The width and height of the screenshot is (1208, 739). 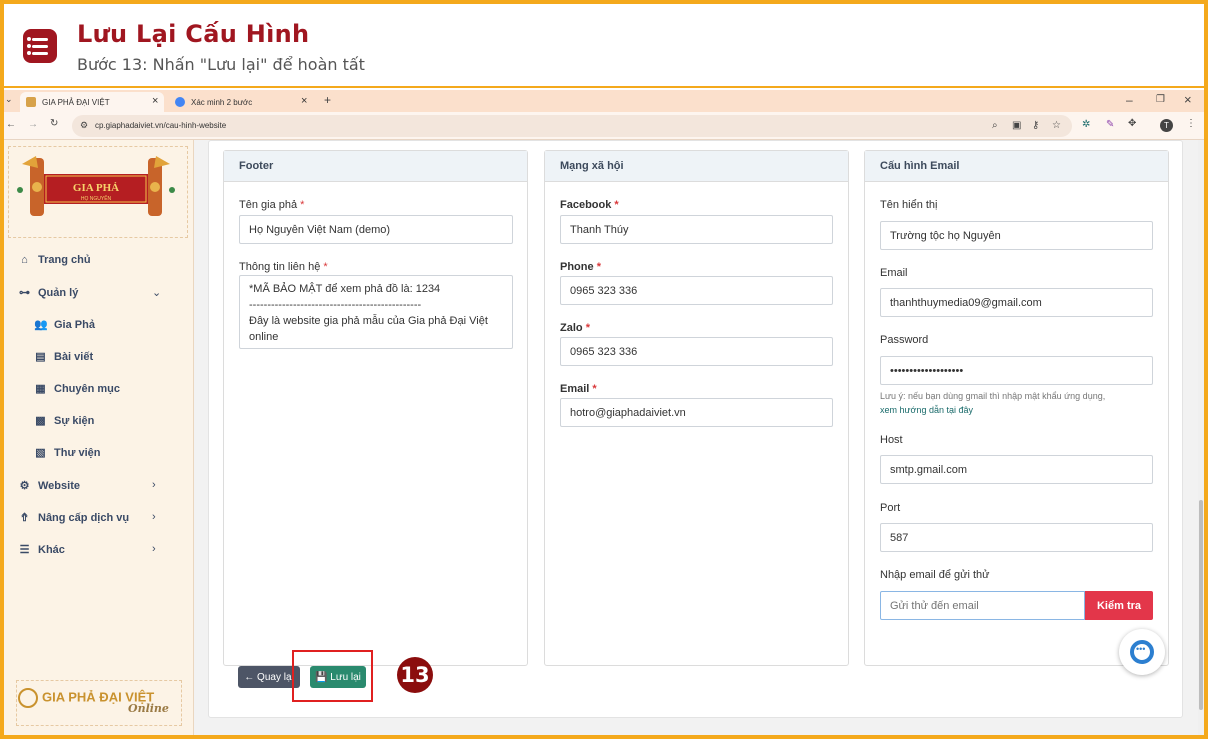 I want to click on bars-icon: ☰, so click(x=24, y=550).